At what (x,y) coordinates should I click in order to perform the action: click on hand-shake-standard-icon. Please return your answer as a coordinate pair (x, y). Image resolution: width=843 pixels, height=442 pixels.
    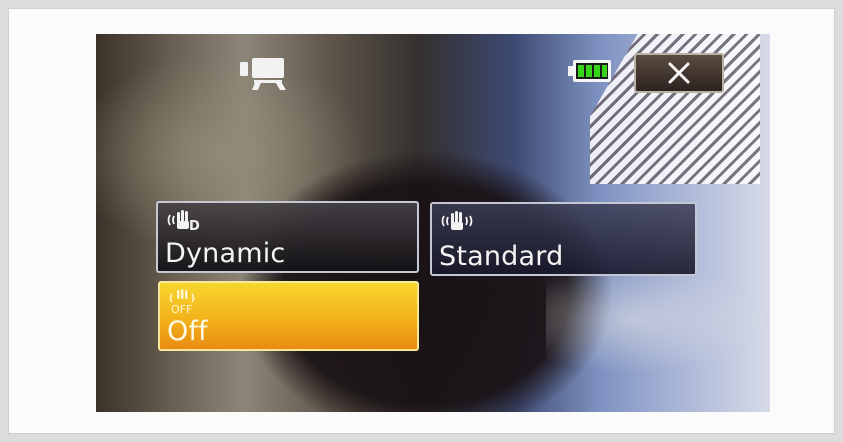
    Looking at the image, I should click on (457, 220).